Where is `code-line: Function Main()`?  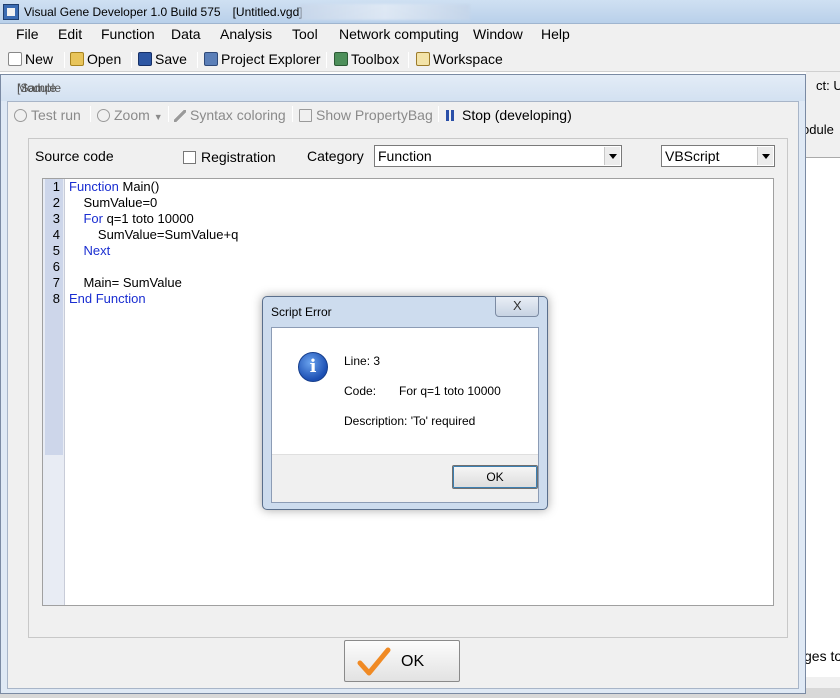 code-line: Function Main() is located at coordinates (114, 187).